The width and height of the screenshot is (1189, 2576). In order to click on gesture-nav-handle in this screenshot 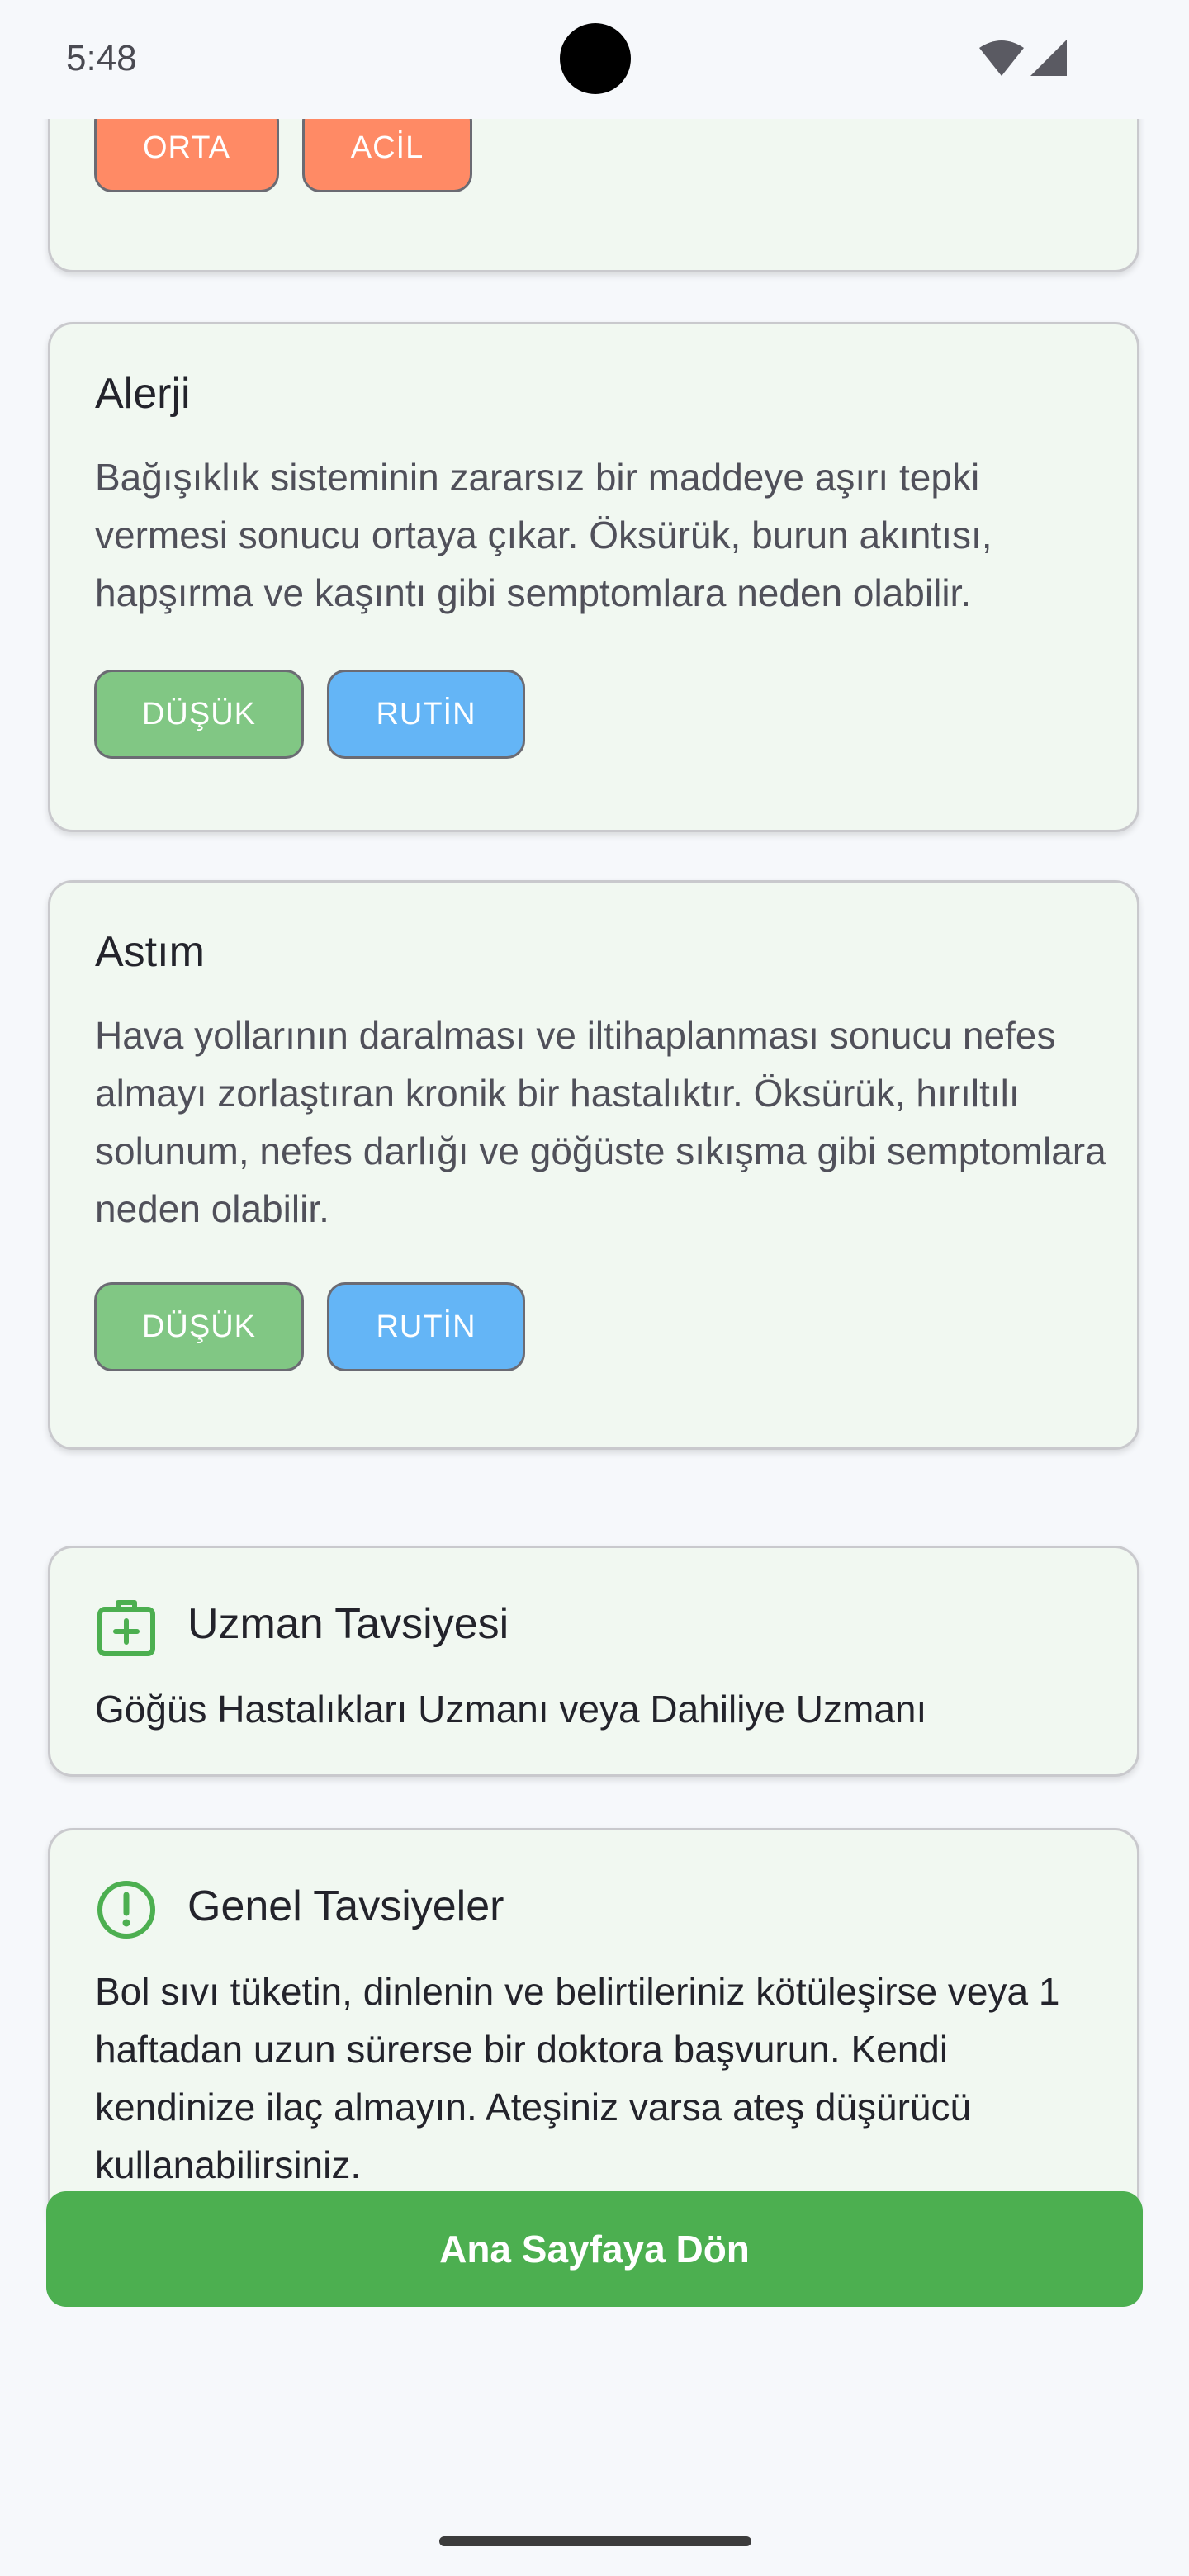, I will do `click(595, 2541)`.